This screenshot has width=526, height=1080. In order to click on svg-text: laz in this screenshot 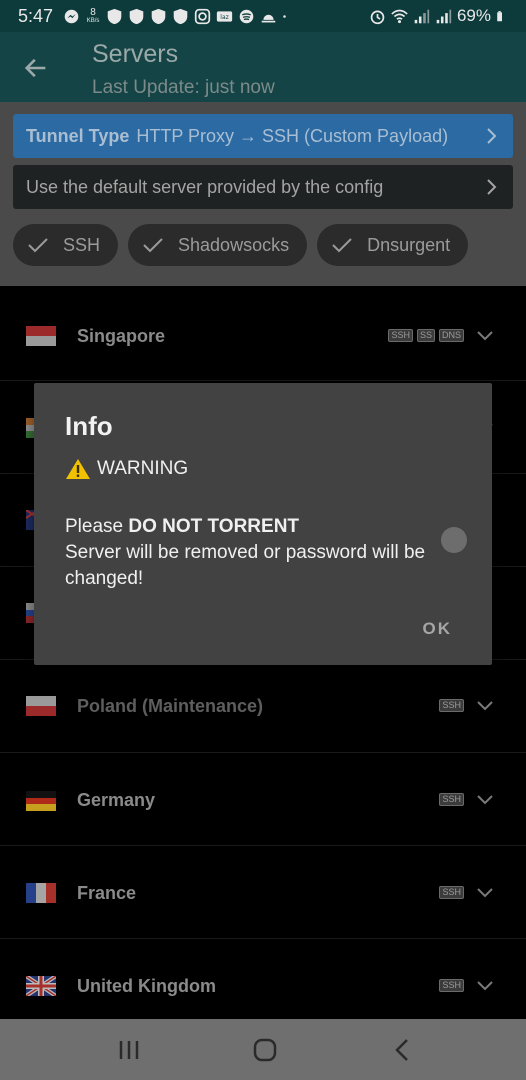, I will do `click(224, 17)`.